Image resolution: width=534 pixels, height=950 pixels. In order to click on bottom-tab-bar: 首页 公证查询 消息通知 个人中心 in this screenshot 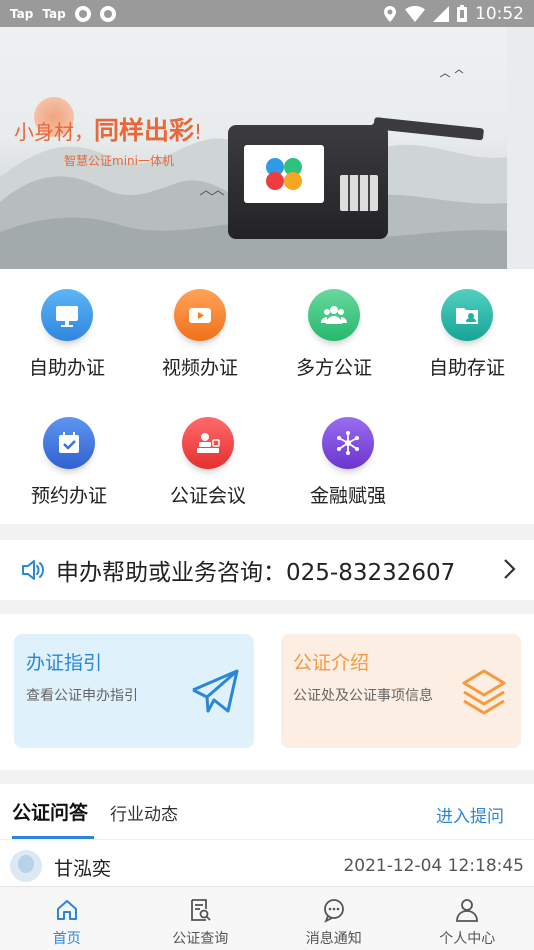, I will do `click(267, 918)`.